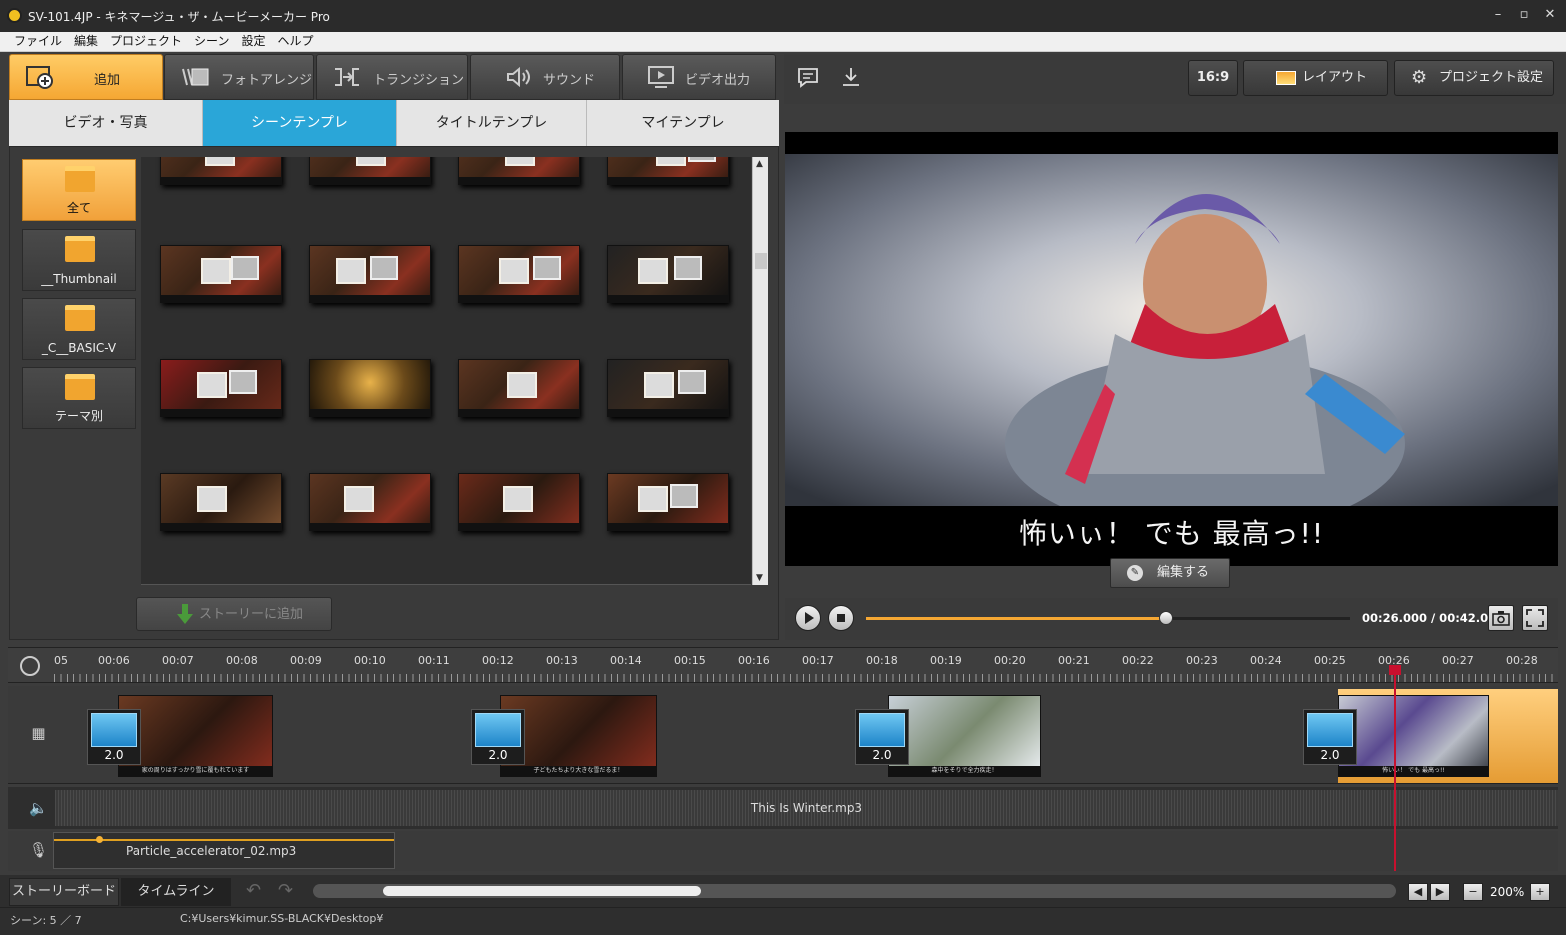  What do you see at coordinates (86, 41) in the screenshot?
I see `menu-edit: 編集` at bounding box center [86, 41].